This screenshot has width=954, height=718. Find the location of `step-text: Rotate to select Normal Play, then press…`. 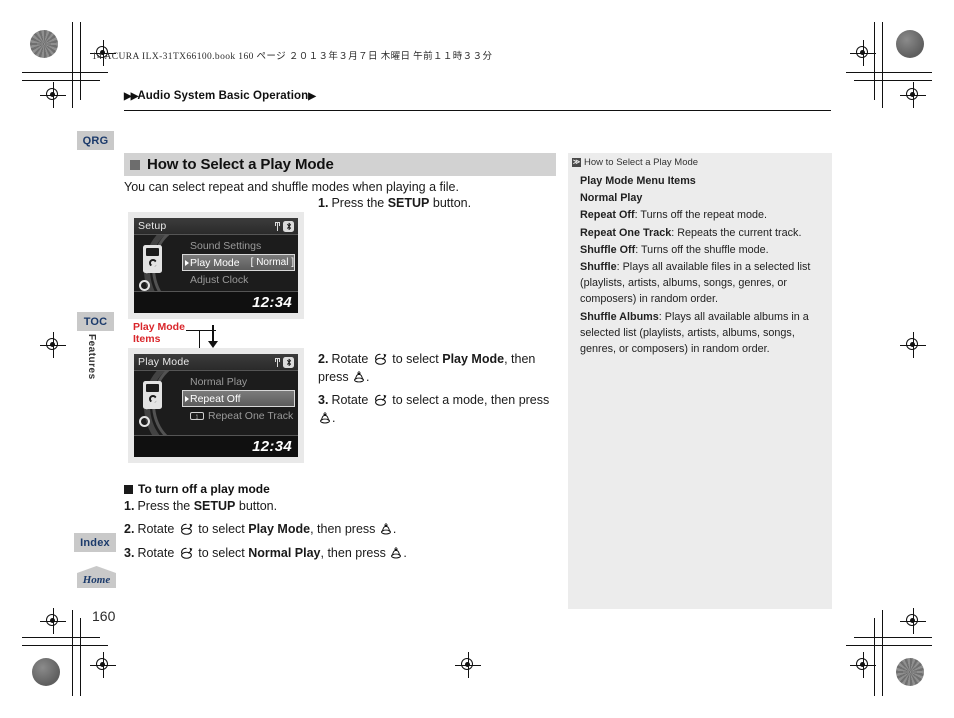

step-text: Rotate to select Normal Play, then press… is located at coordinates (272, 553).